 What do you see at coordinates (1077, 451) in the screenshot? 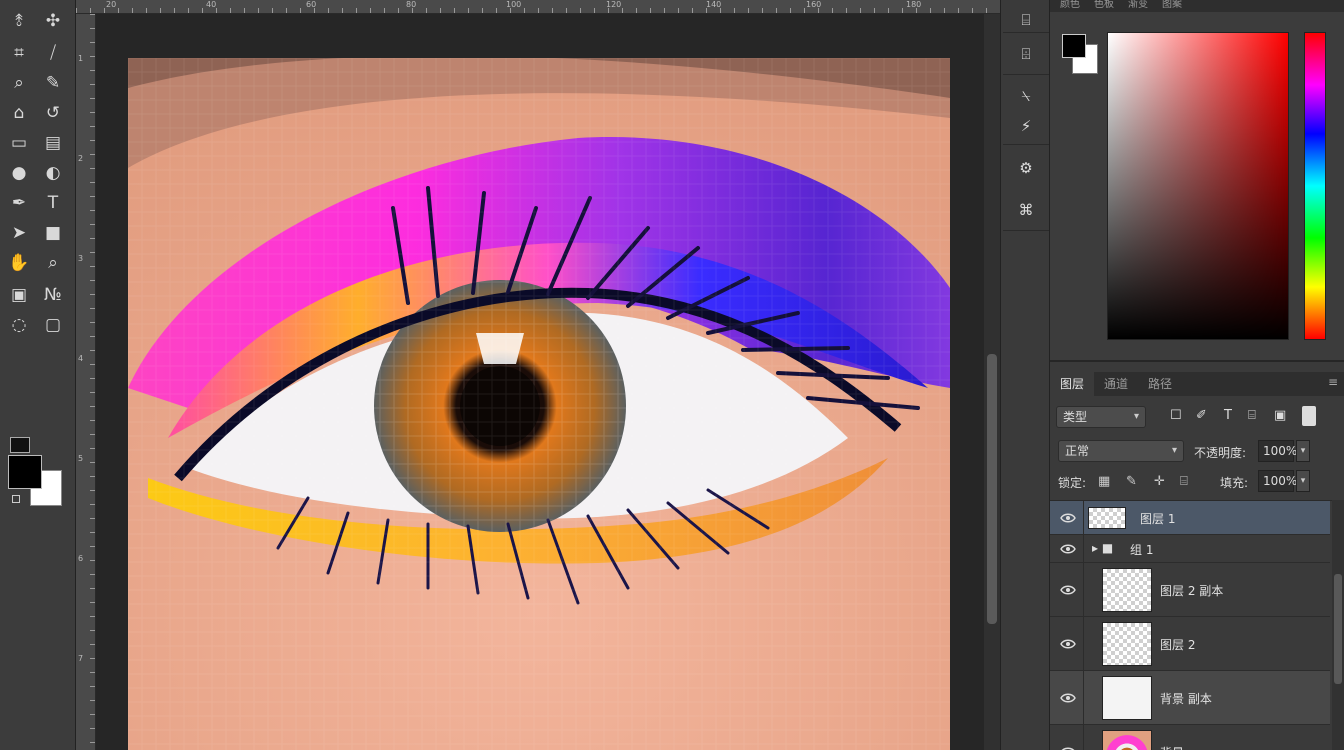
I see `blend-mode-value: 正常` at bounding box center [1077, 451].